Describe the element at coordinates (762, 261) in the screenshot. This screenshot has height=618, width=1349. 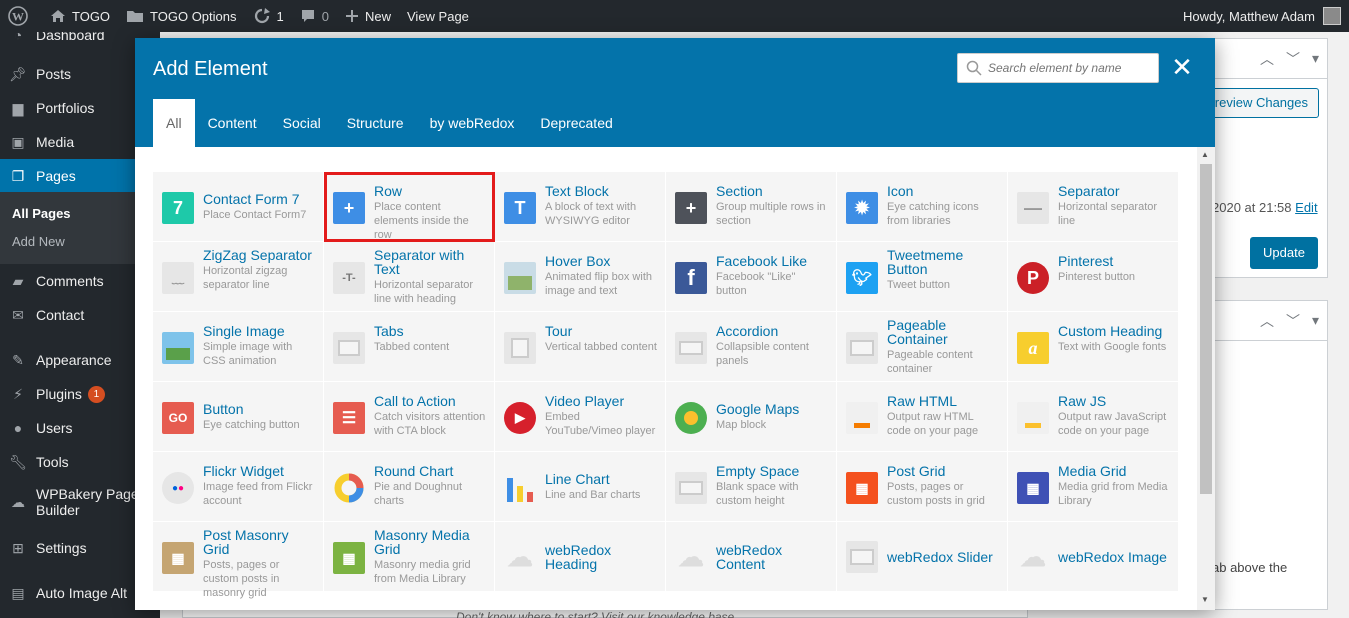
I see `element-name: Facebook Like` at that location.